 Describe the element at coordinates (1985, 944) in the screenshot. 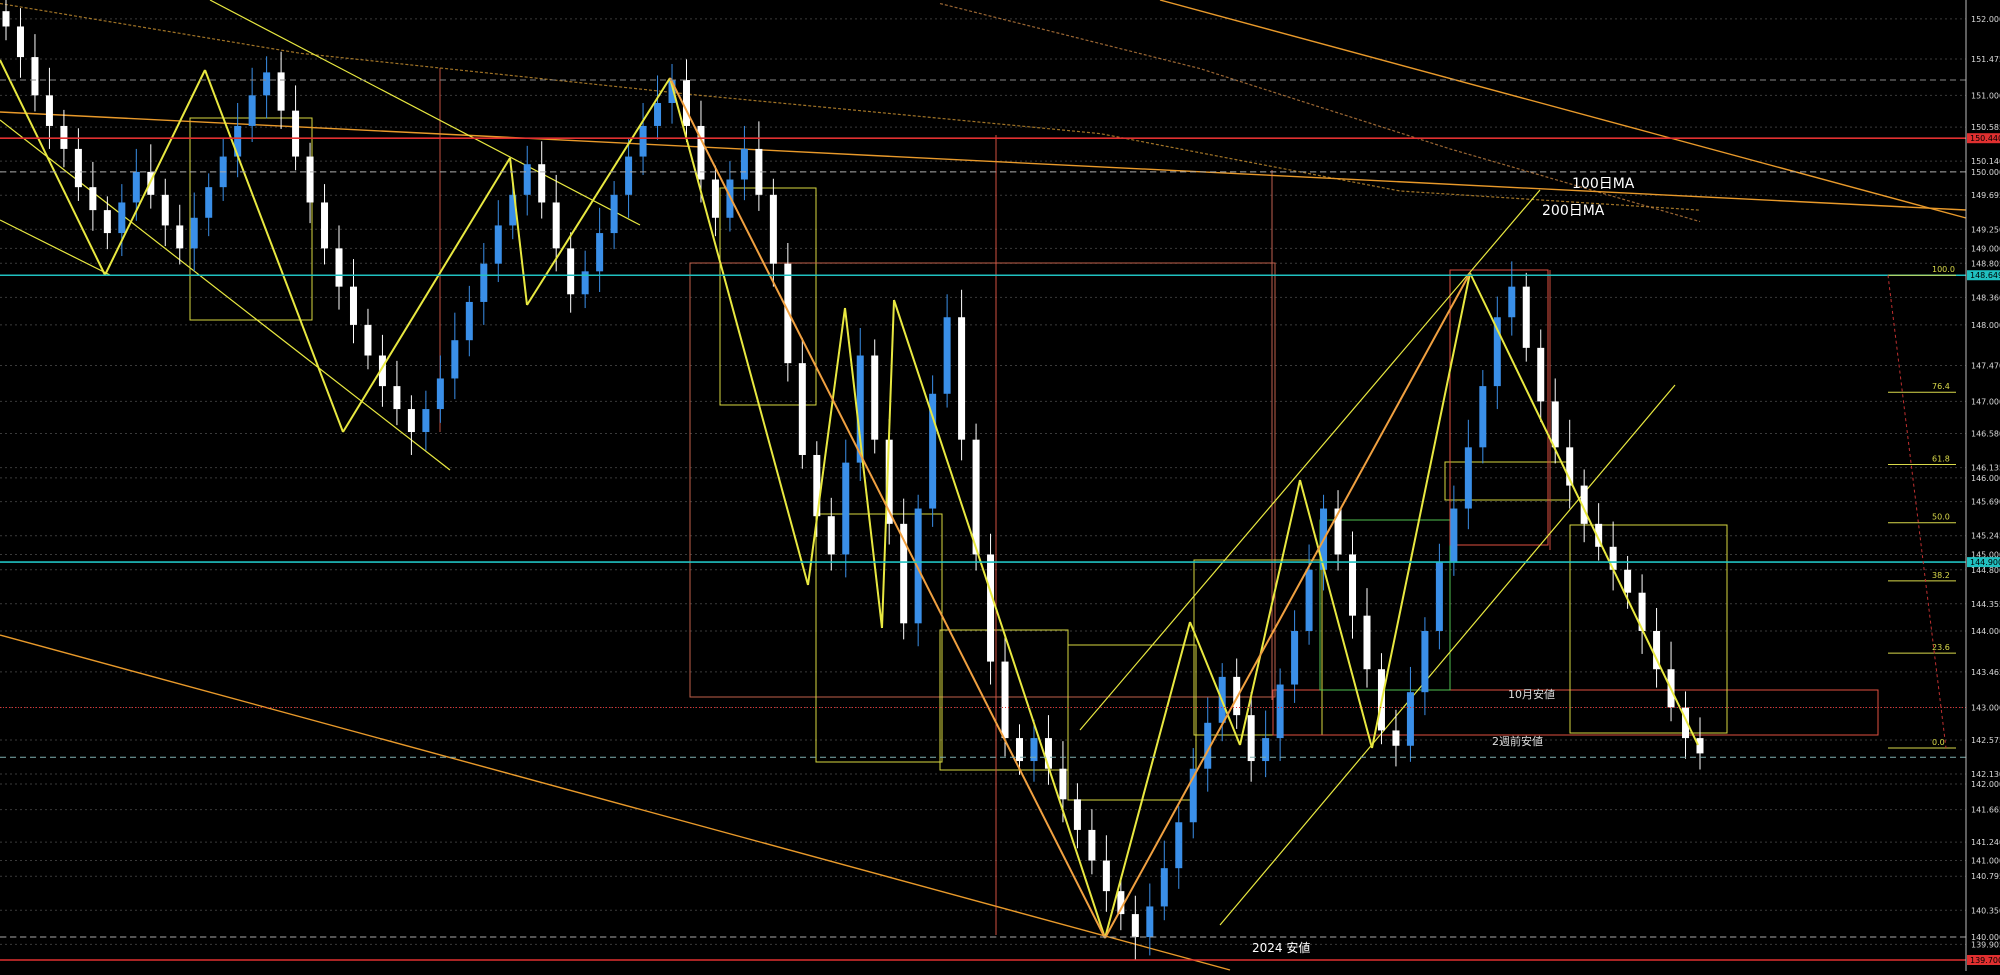

I see `y-tick-label: 139.905` at that location.